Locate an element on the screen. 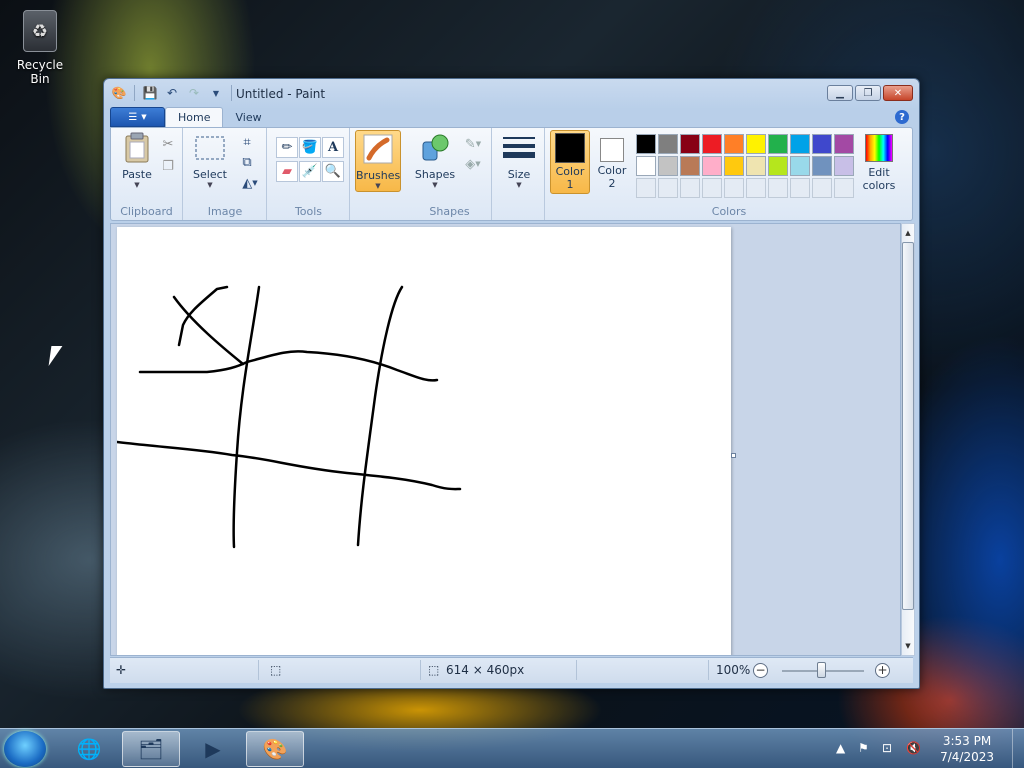 This screenshot has height=768, width=1024. tab-view: View is located at coordinates (248, 117).